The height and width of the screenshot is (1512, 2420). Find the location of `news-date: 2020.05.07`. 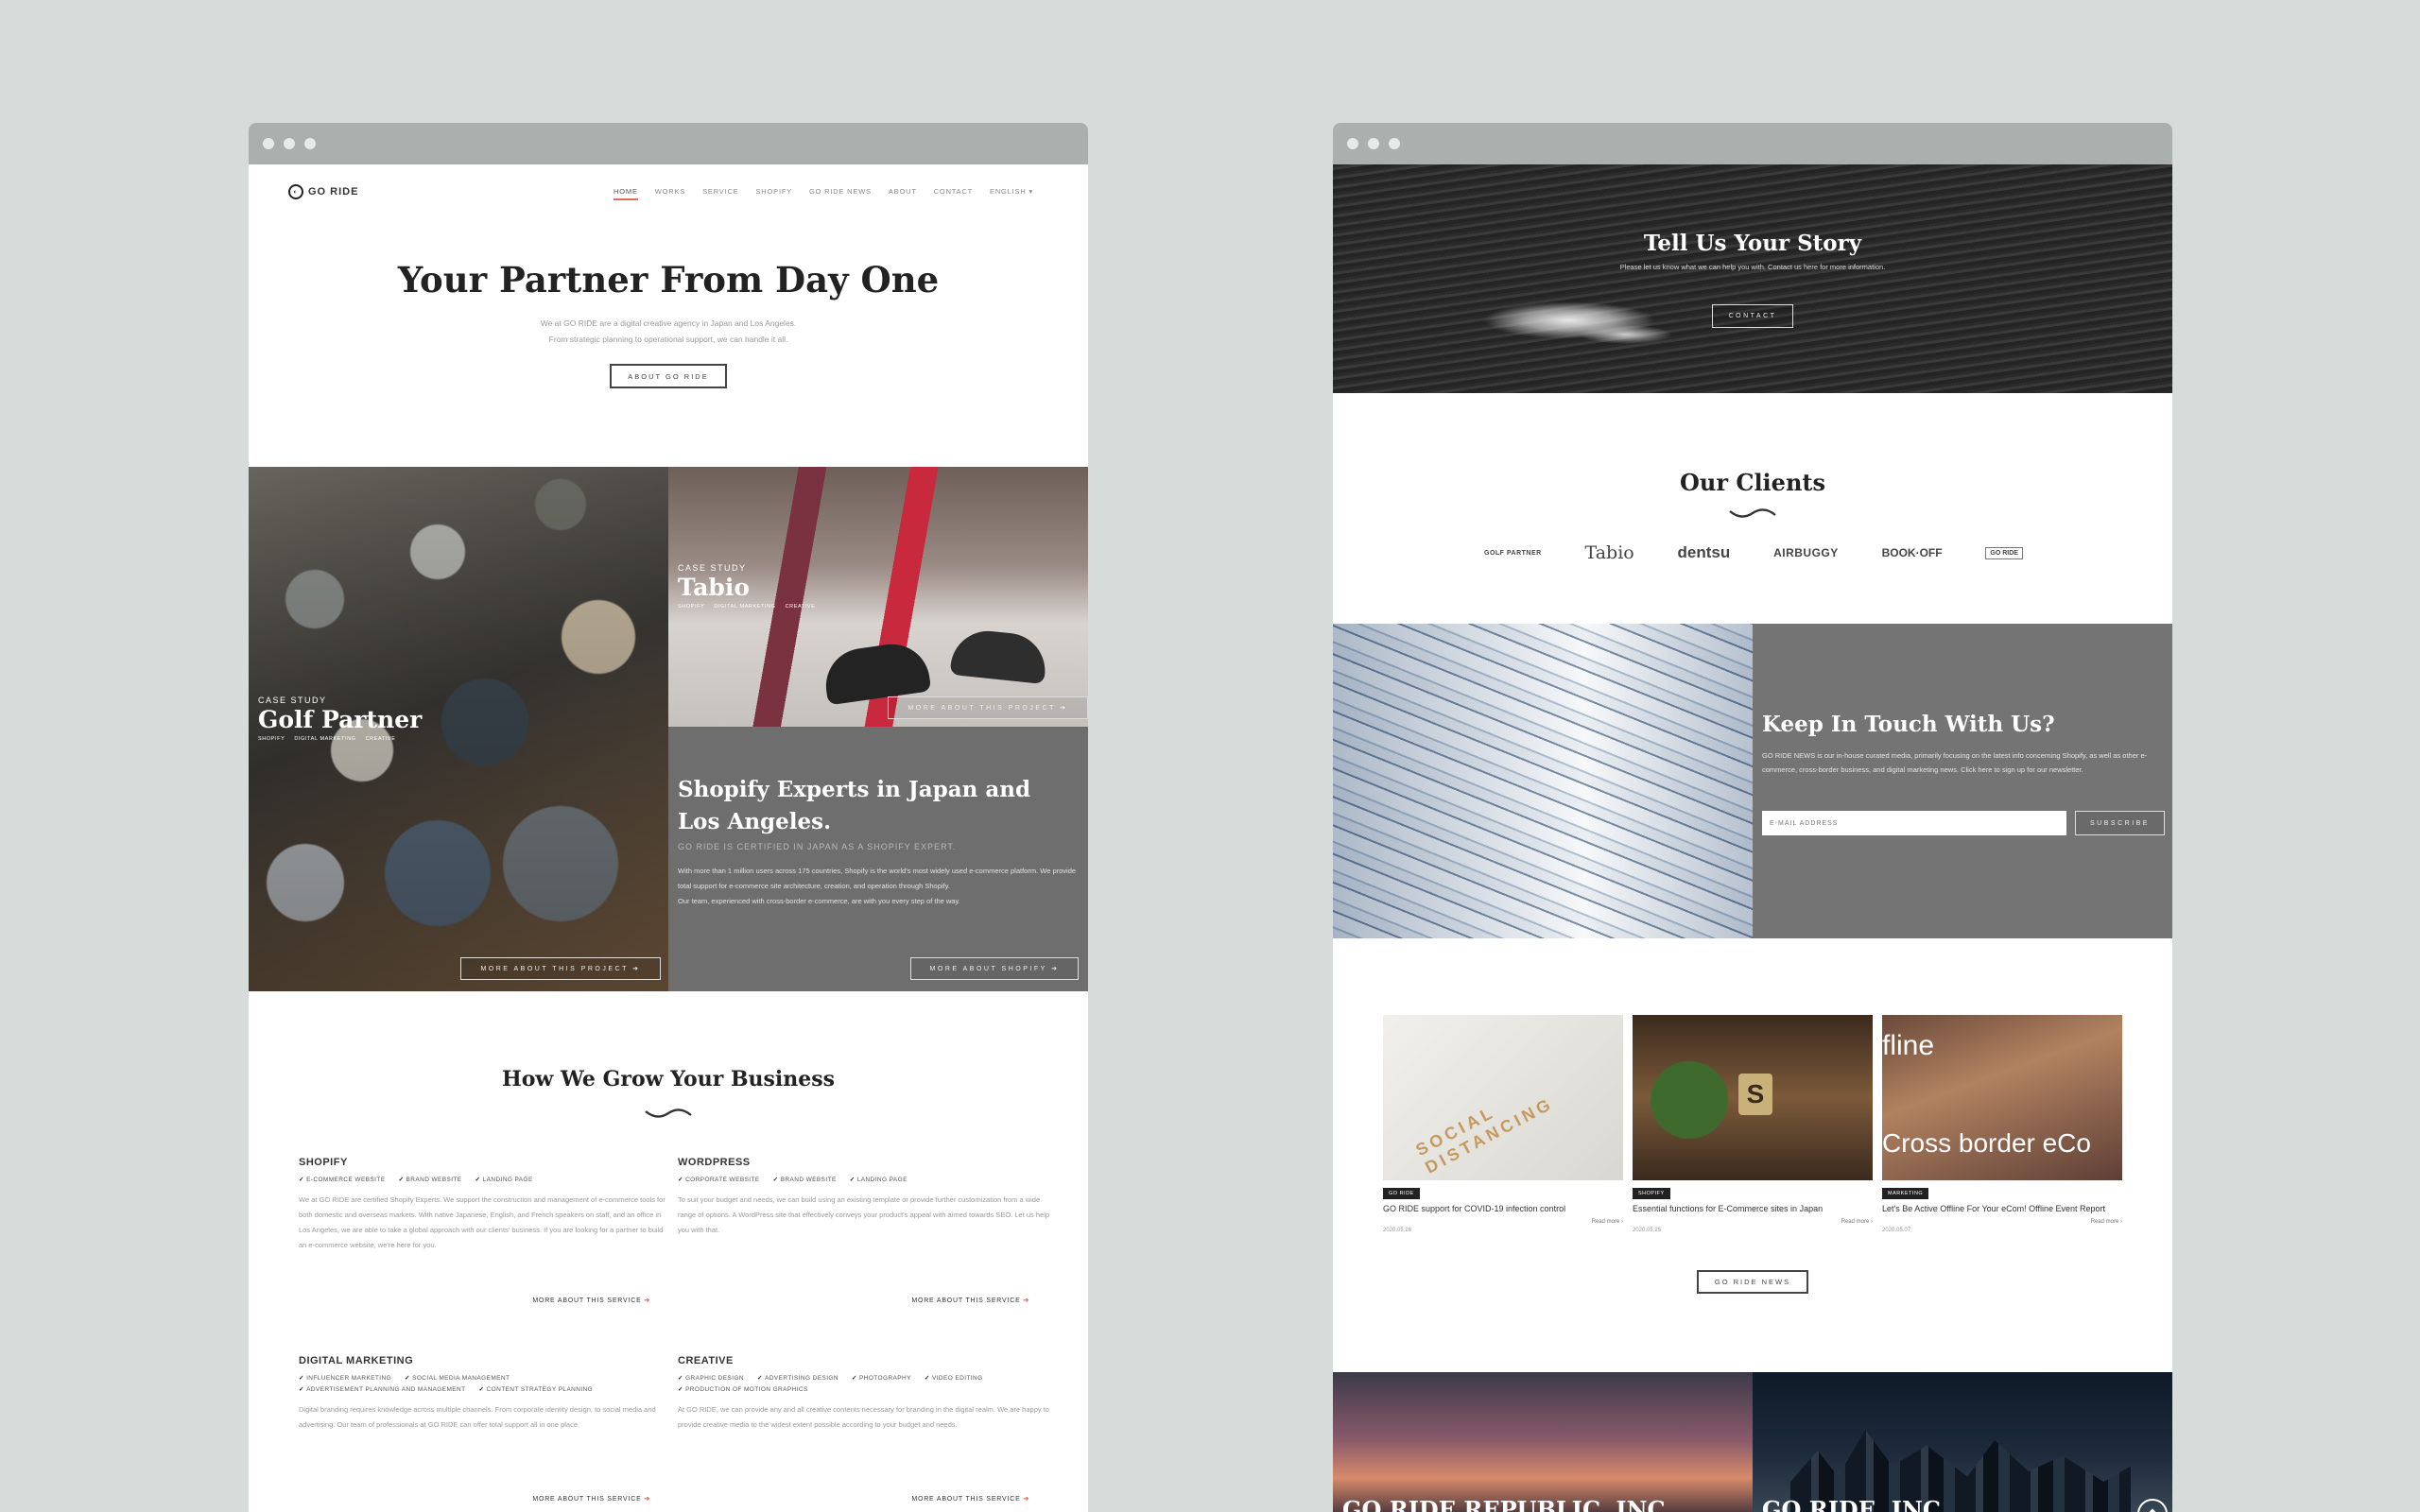

news-date: 2020.05.07 is located at coordinates (1896, 1230).